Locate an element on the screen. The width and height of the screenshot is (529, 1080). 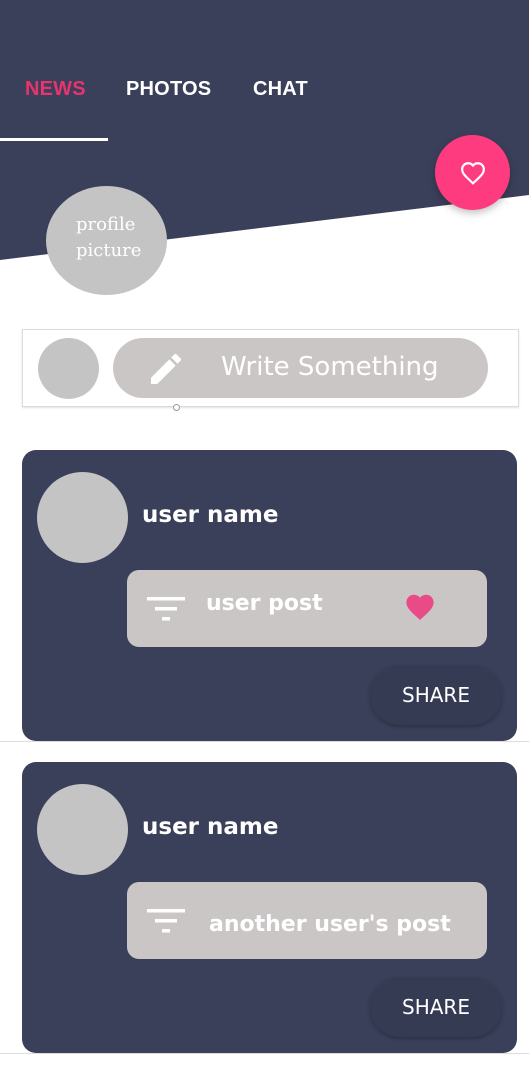
favorite-button is located at coordinates (472, 172).